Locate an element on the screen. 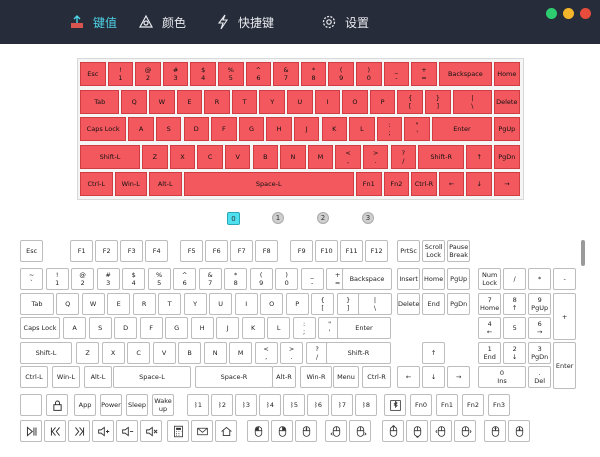 The image size is (600, 457). key-fn3: Fn3 is located at coordinates (499, 405).